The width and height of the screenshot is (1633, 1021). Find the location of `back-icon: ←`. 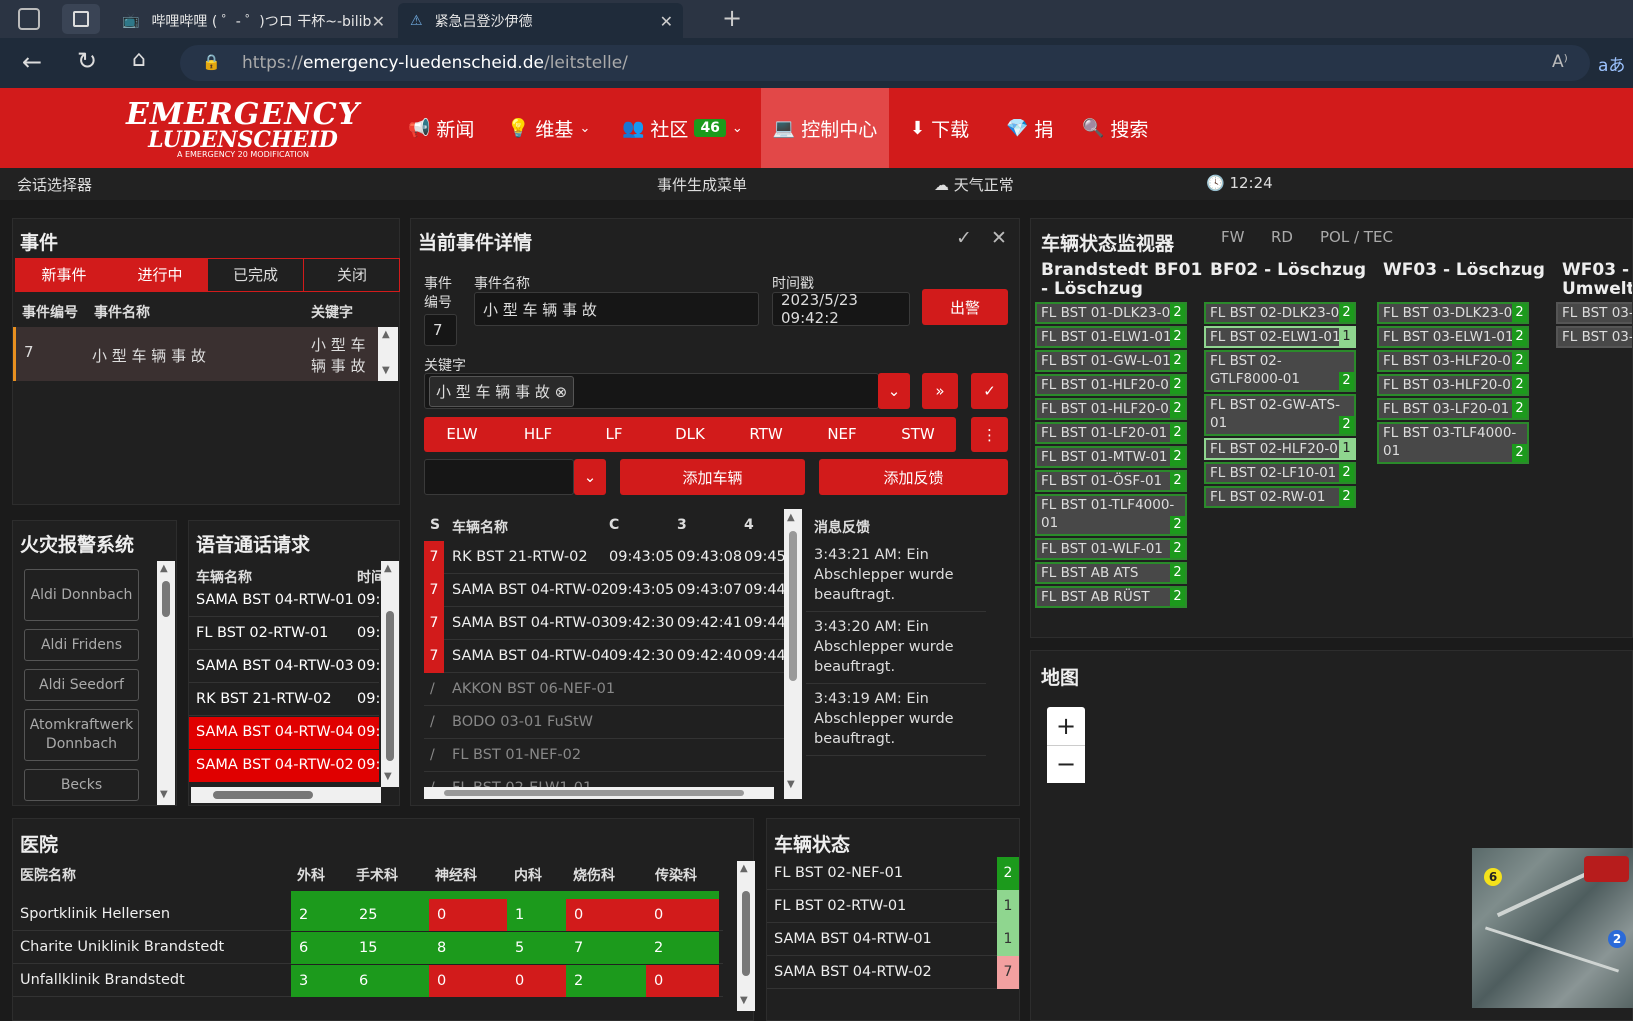

back-icon: ← is located at coordinates (32, 62).